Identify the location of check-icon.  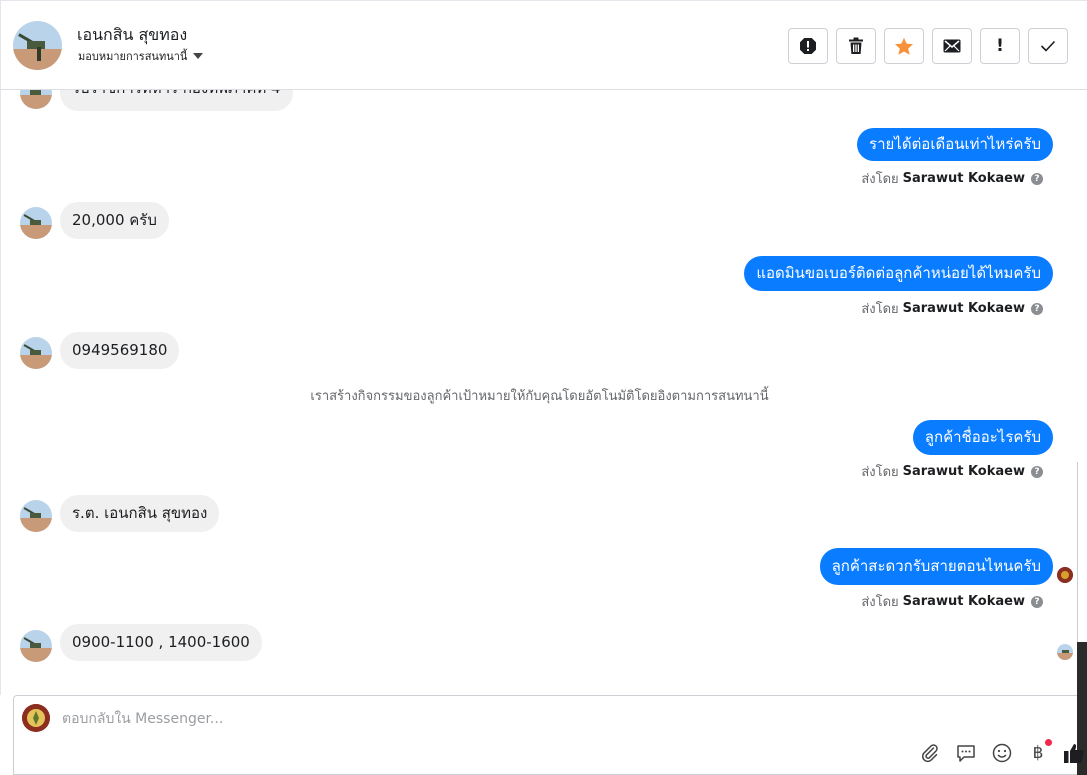
(1048, 46).